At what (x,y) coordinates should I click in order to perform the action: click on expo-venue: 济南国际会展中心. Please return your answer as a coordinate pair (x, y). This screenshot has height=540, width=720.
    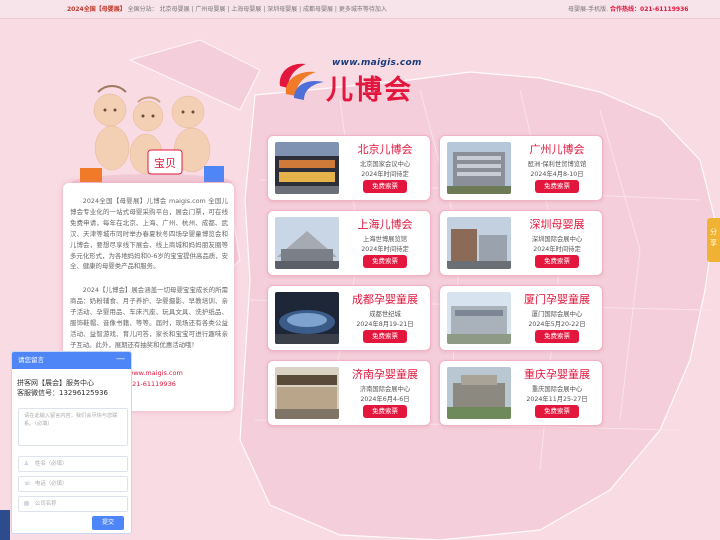
    Looking at the image, I should click on (385, 389).